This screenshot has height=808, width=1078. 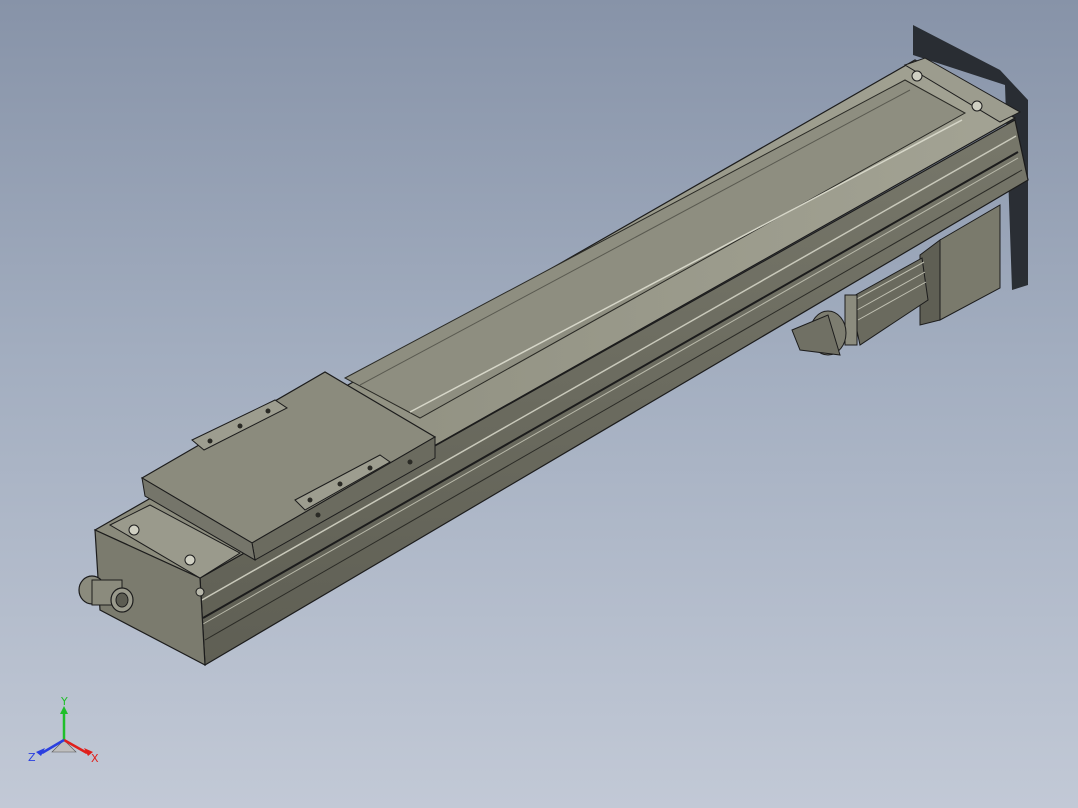 I want to click on end-cap-screw, so click(x=200, y=592).